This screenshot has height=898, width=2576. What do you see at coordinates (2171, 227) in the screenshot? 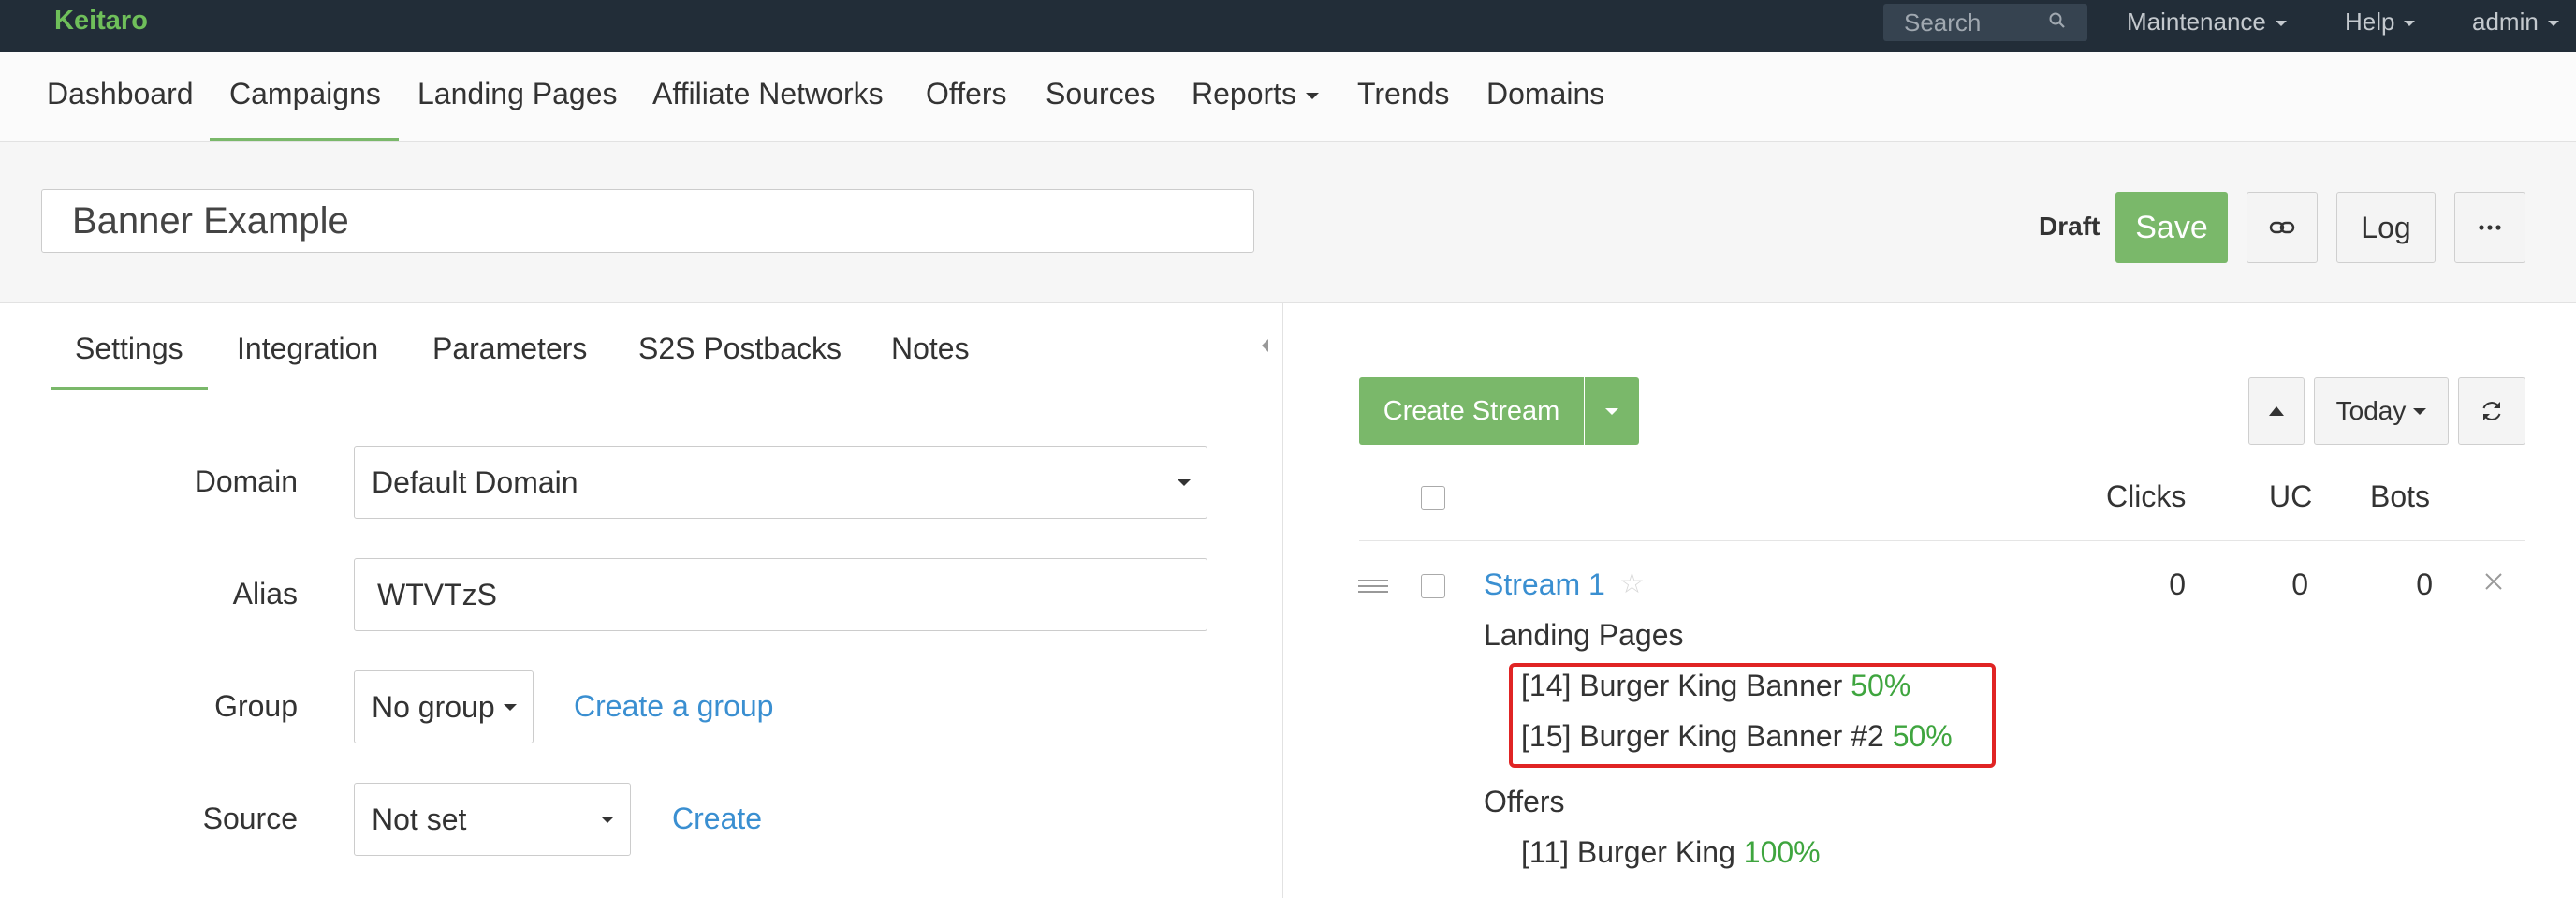
I see `save-button: Save` at bounding box center [2171, 227].